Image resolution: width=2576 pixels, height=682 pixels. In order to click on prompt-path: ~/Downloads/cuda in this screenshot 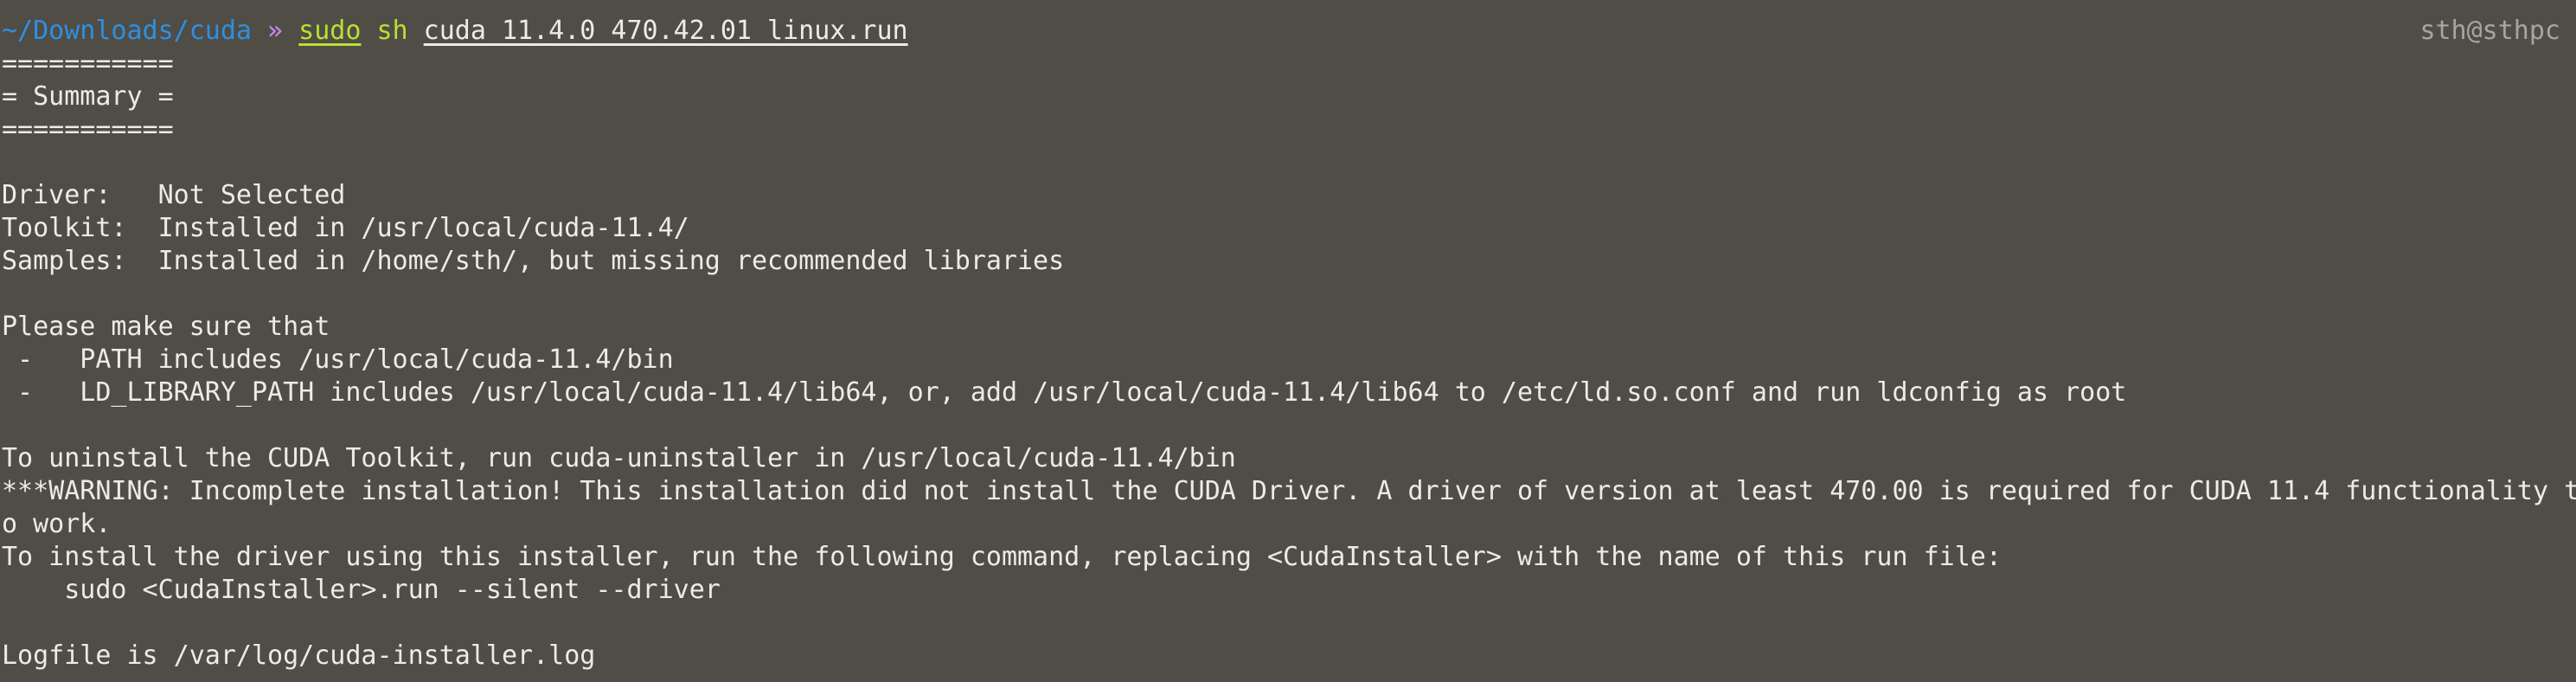, I will do `click(127, 31)`.